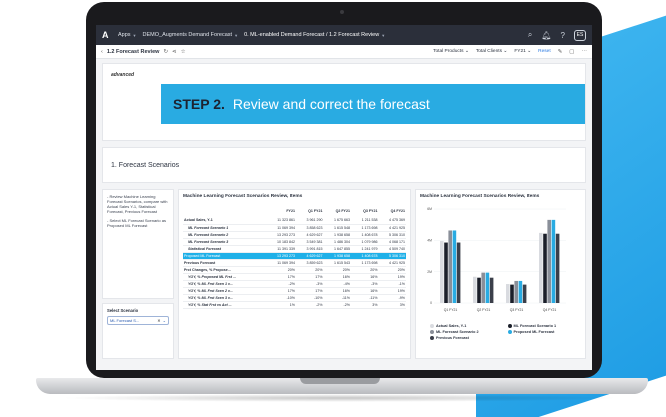 The width and height of the screenshot is (666, 417). What do you see at coordinates (544, 51) in the screenshot?
I see `reset-button: Reset` at bounding box center [544, 51].